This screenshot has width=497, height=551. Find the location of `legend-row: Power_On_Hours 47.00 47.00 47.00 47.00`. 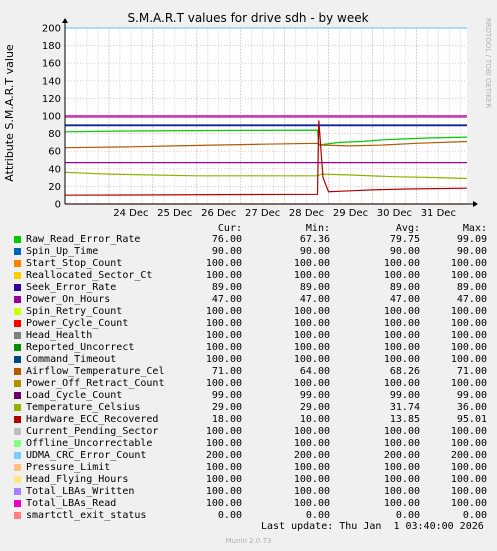

legend-row: Power_On_Hours 47.00 47.00 47.00 47.00 is located at coordinates (252, 300).